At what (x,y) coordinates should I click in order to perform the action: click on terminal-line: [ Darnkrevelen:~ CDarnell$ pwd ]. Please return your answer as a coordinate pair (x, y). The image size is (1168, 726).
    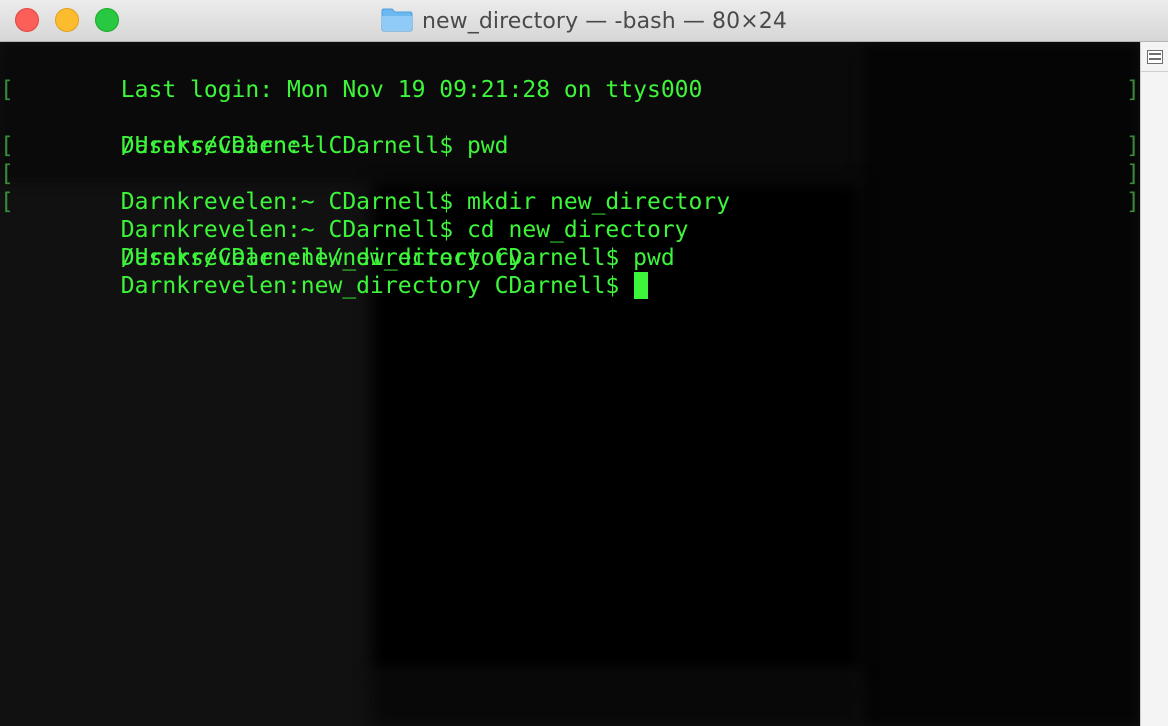
    Looking at the image, I should click on (570, 117).